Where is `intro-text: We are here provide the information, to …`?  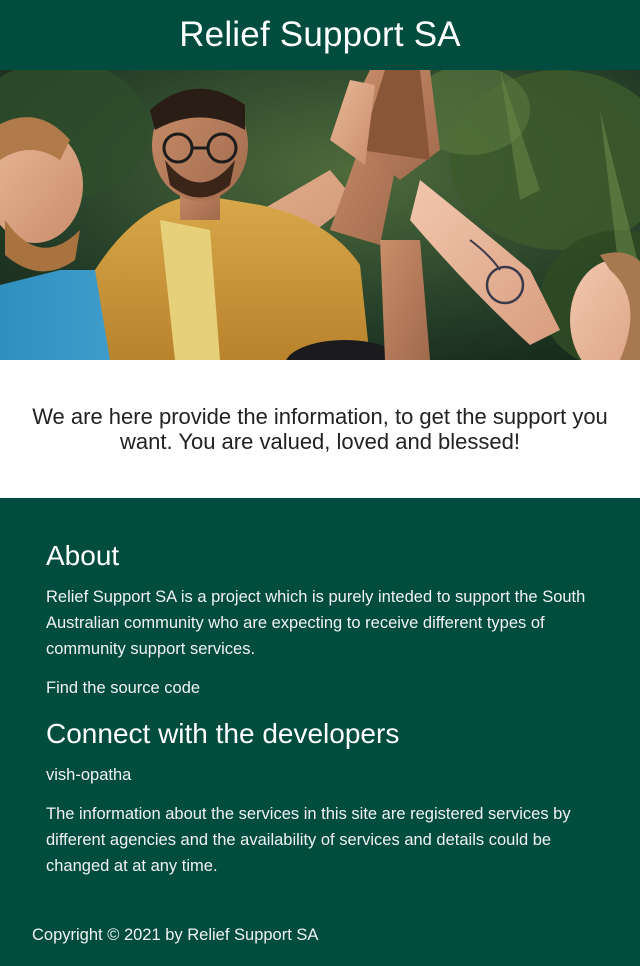
intro-text: We are here provide the information, to … is located at coordinates (320, 429).